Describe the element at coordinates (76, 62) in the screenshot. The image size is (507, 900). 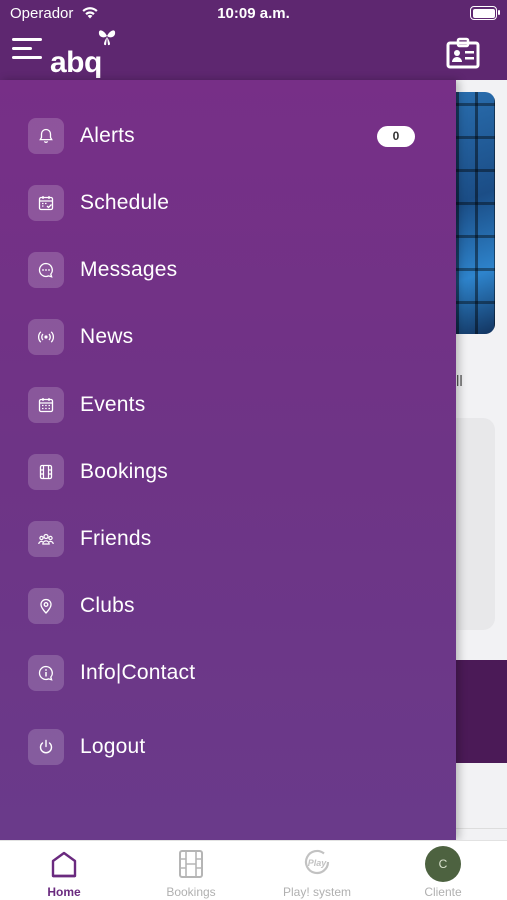
I see `logo-text: abq` at that location.